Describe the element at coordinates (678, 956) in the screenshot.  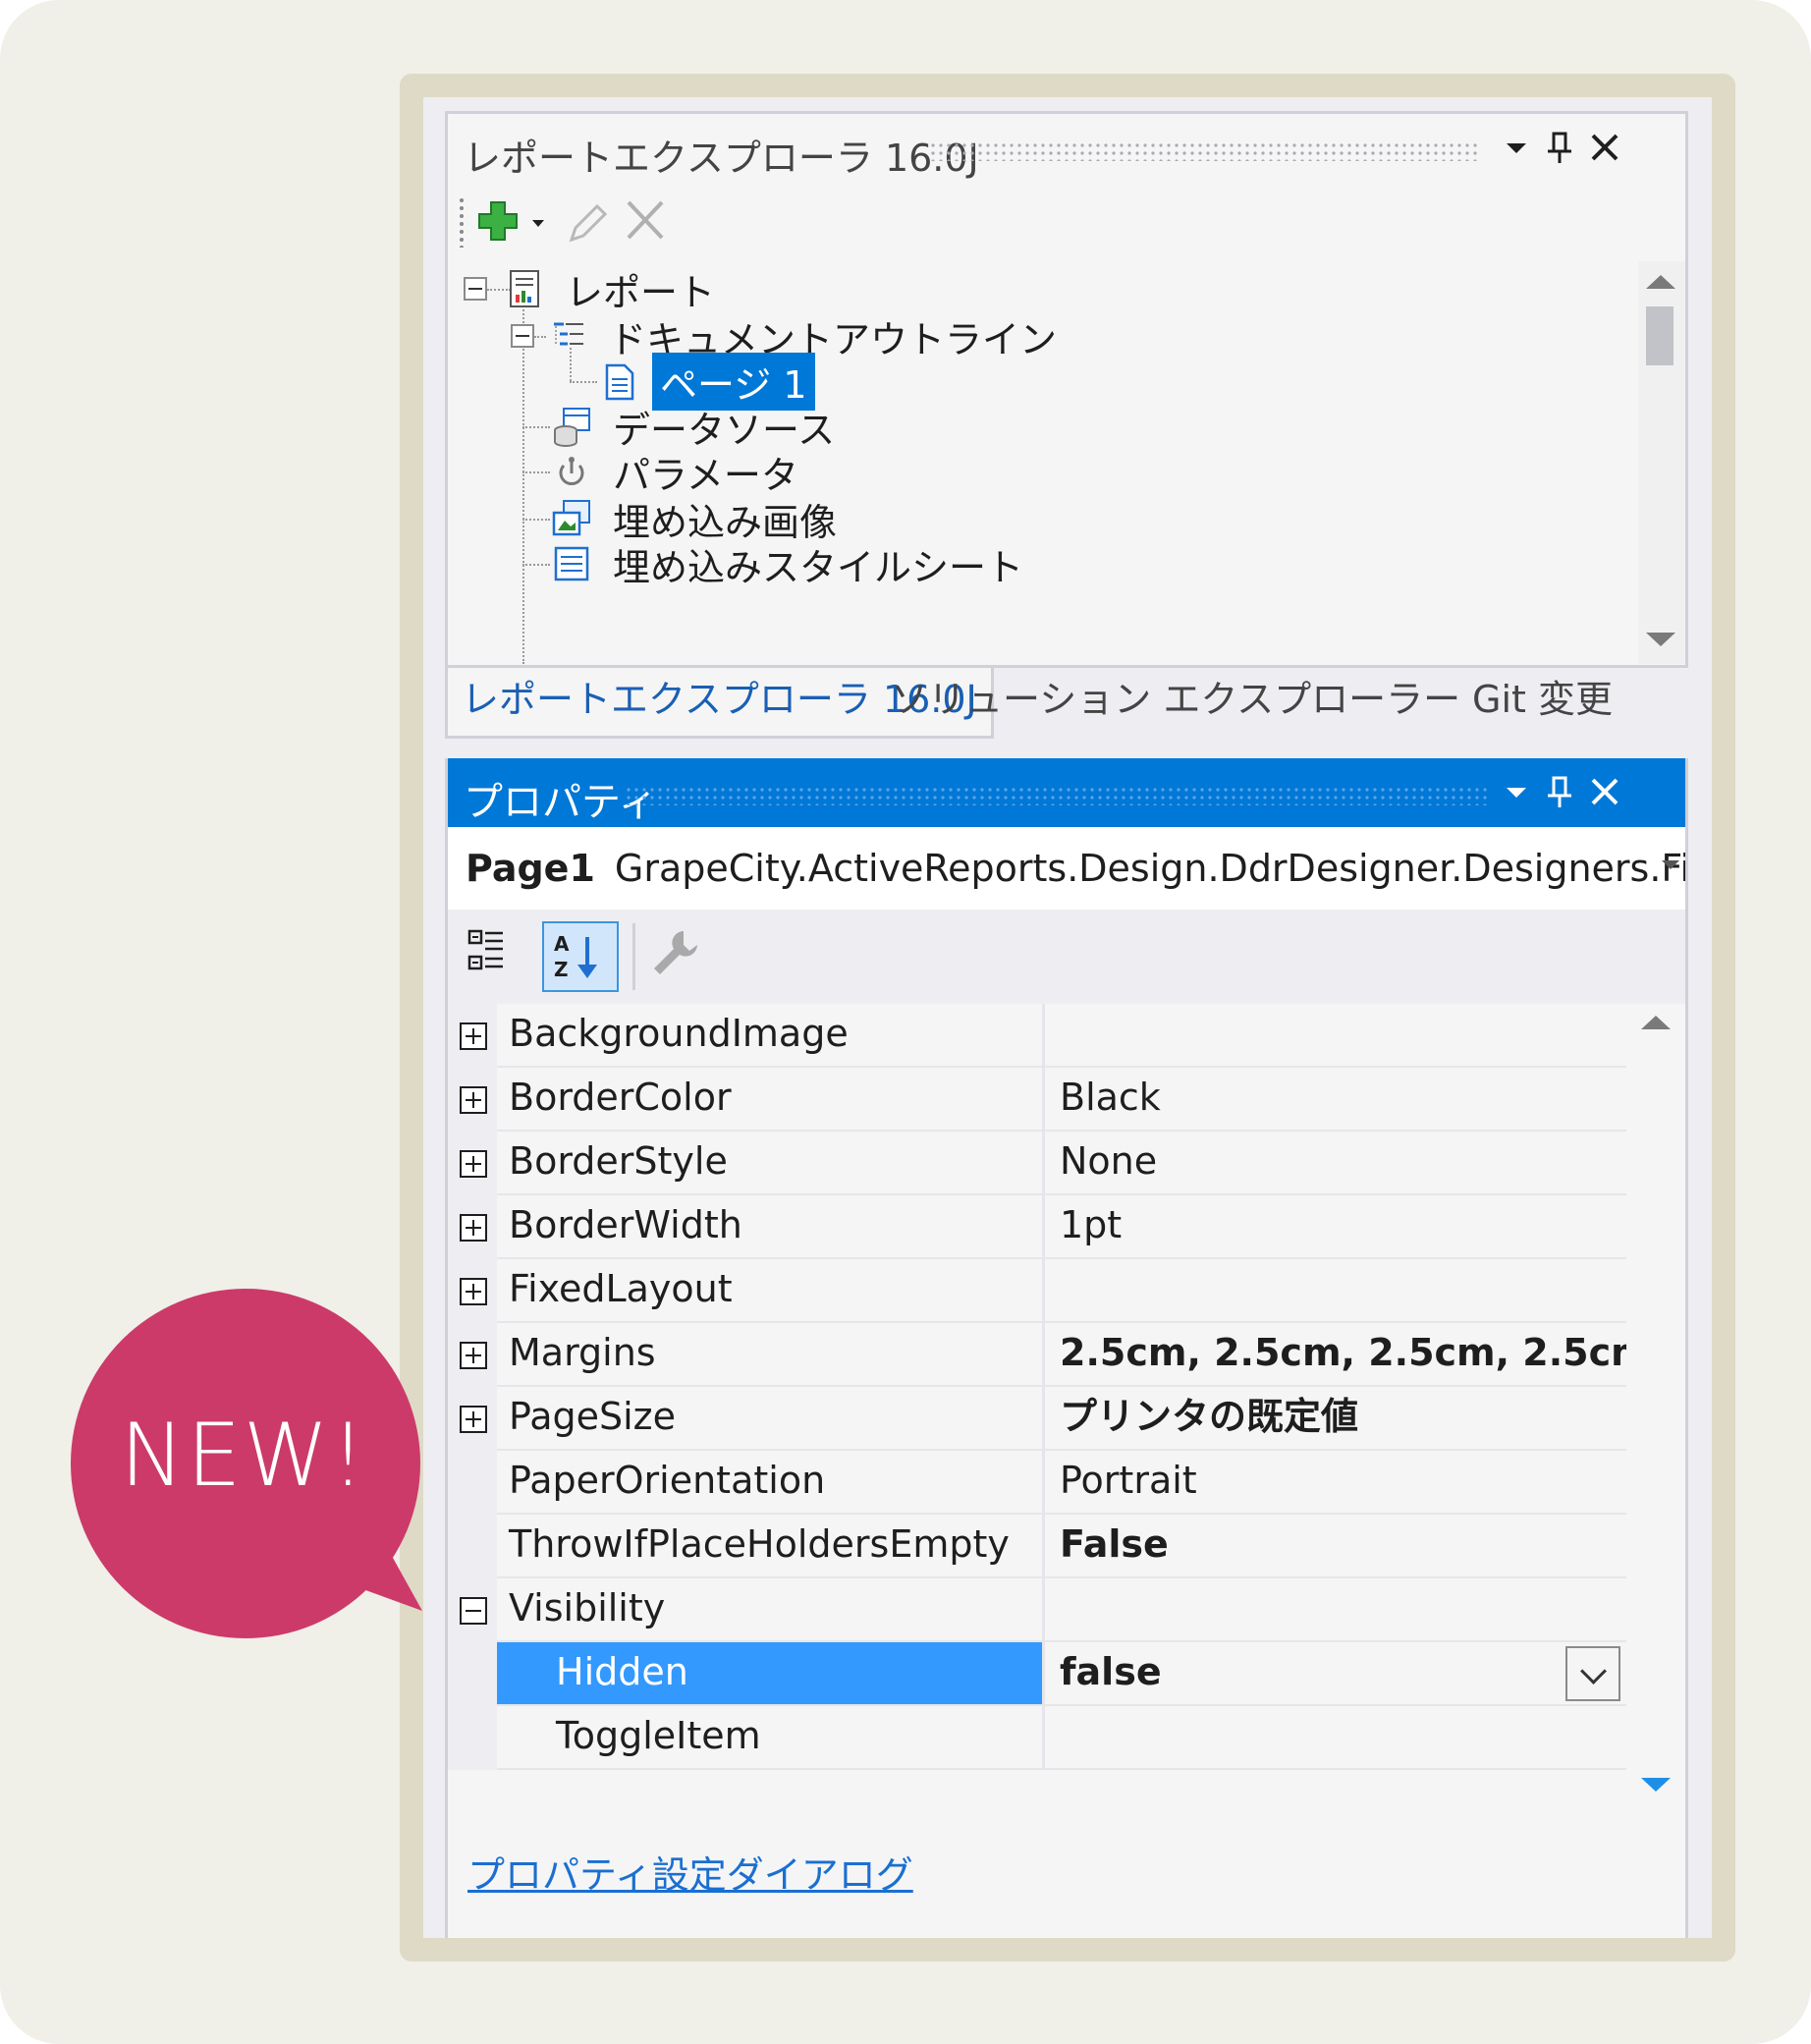
I see `property-pages-button` at that location.